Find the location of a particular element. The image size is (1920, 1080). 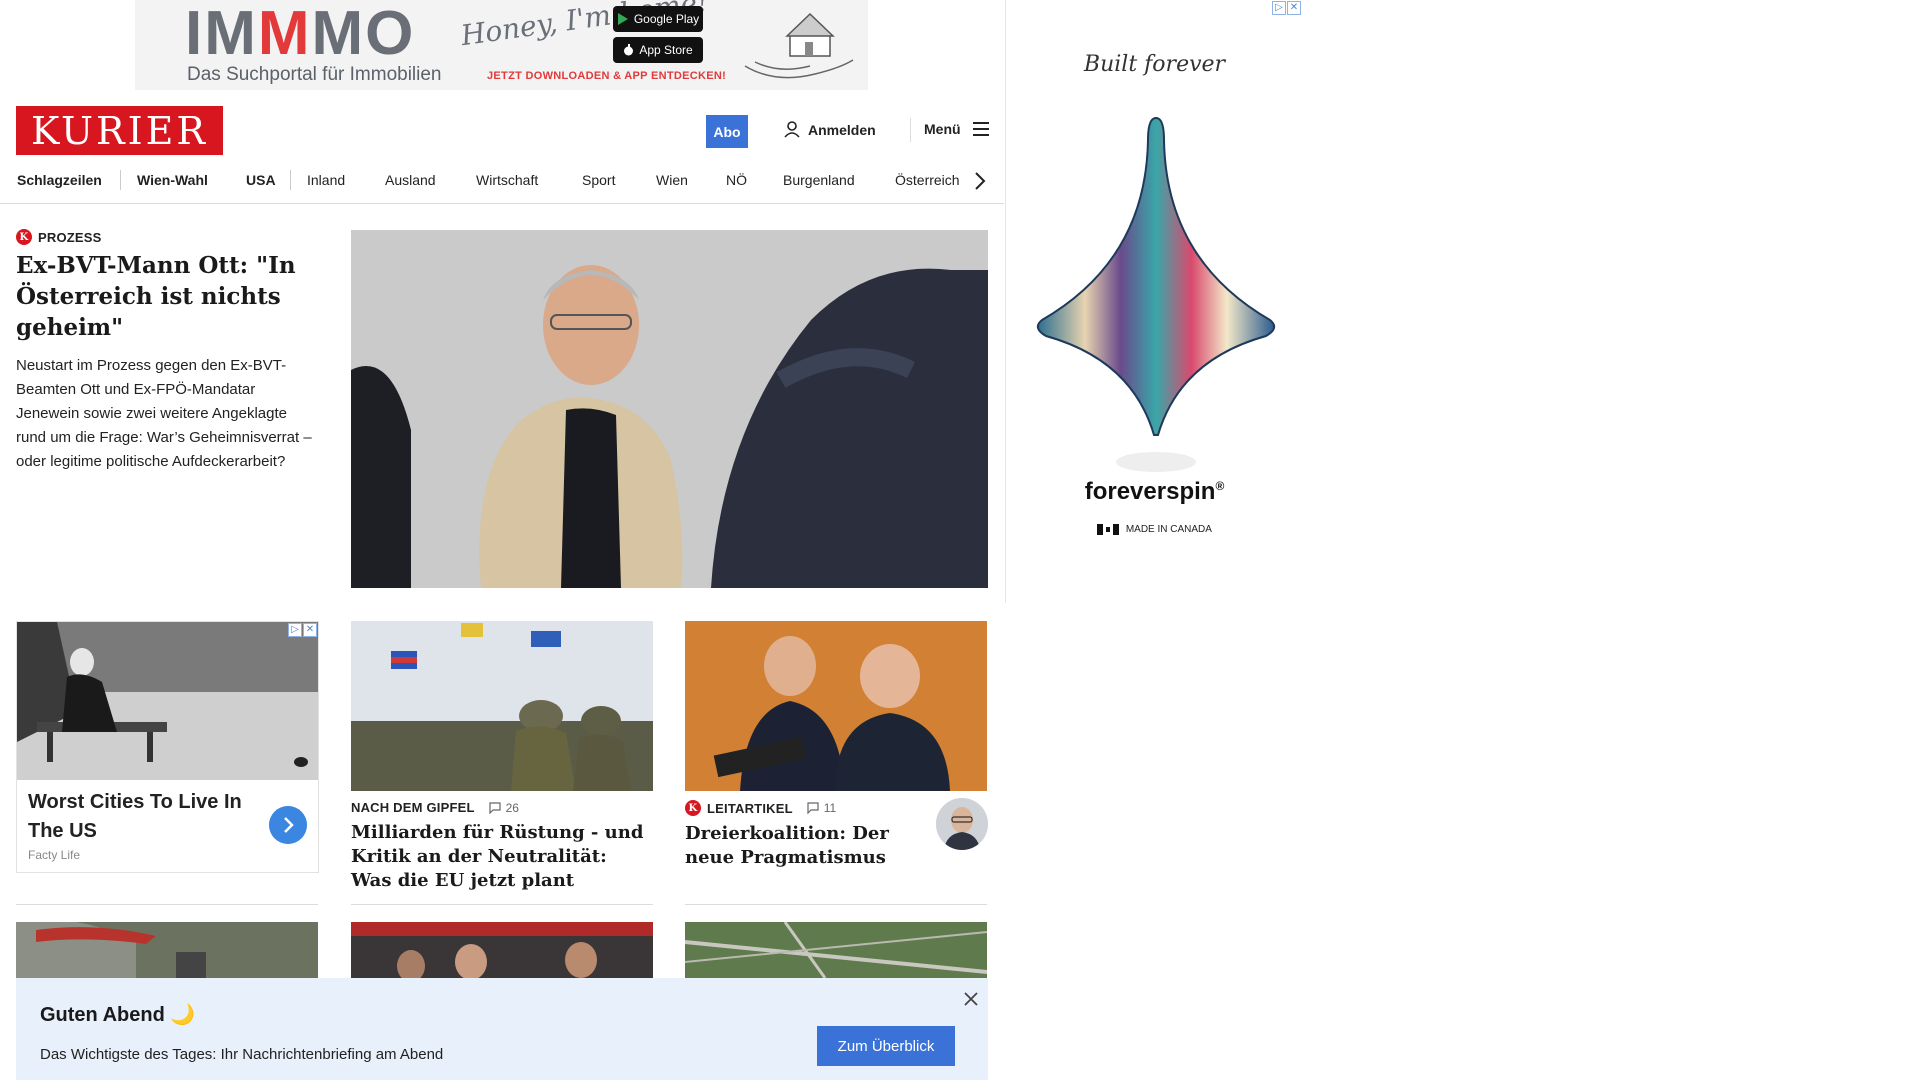

made-in-canada: MADE IN CANADA is located at coordinates (1154, 529).